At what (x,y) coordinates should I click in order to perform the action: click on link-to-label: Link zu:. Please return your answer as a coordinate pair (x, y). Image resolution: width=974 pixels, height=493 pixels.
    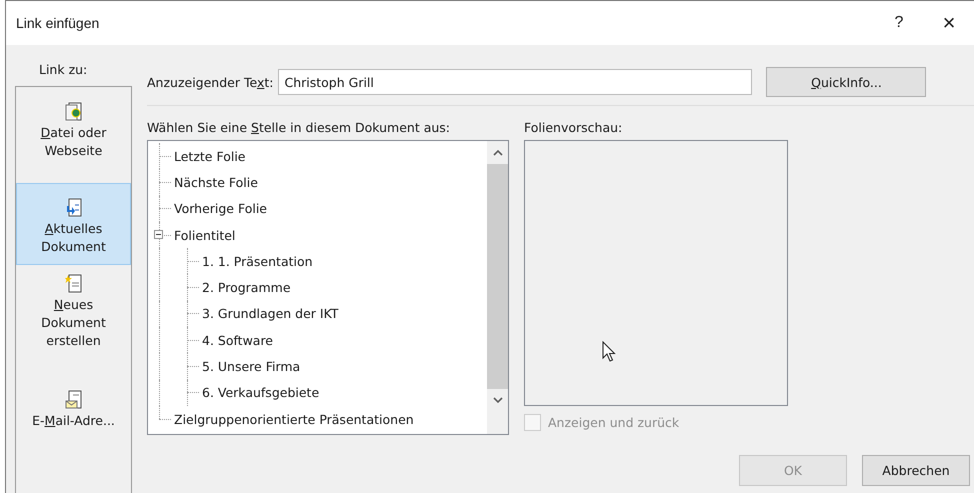
    Looking at the image, I should click on (63, 69).